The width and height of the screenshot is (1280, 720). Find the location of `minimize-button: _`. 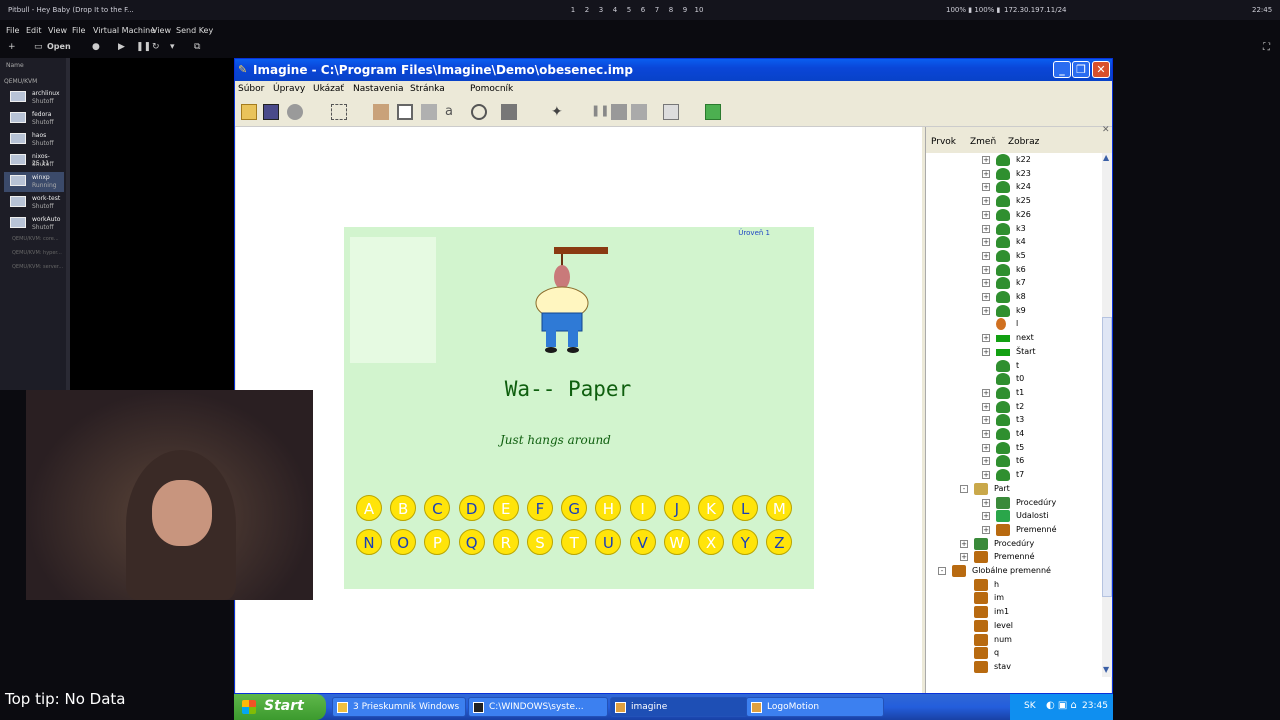

minimize-button: _ is located at coordinates (1062, 69).